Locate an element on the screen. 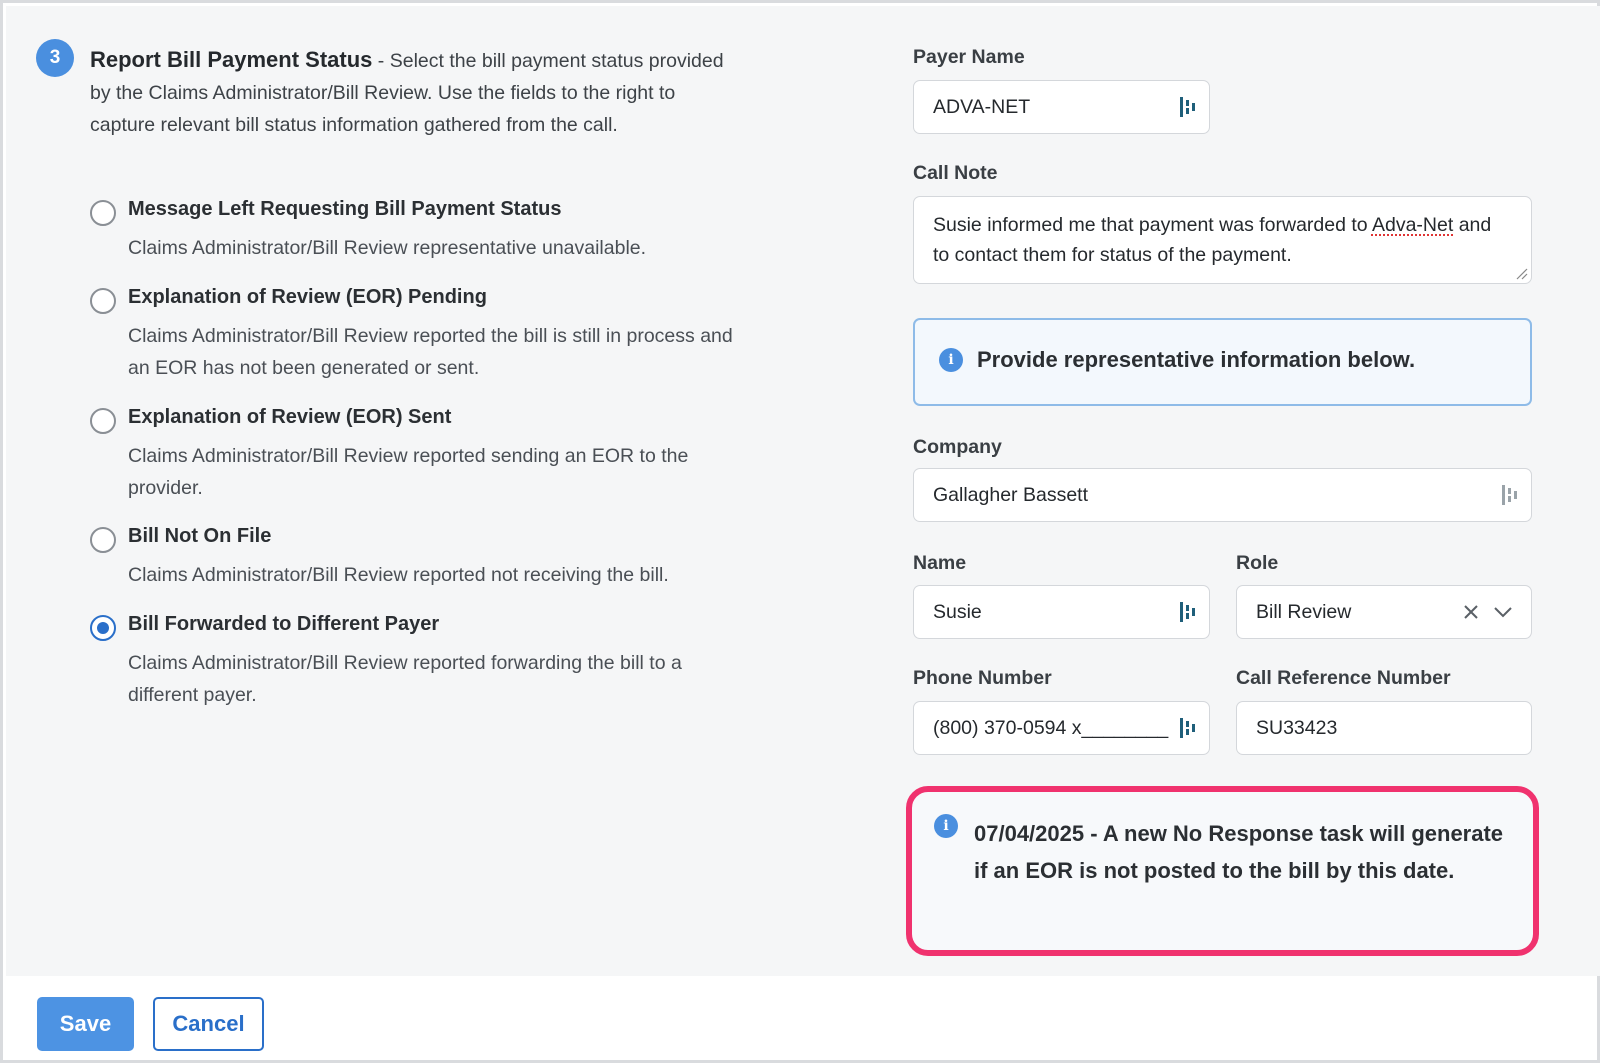  call-reference-value: SU33423 is located at coordinates (1297, 727).